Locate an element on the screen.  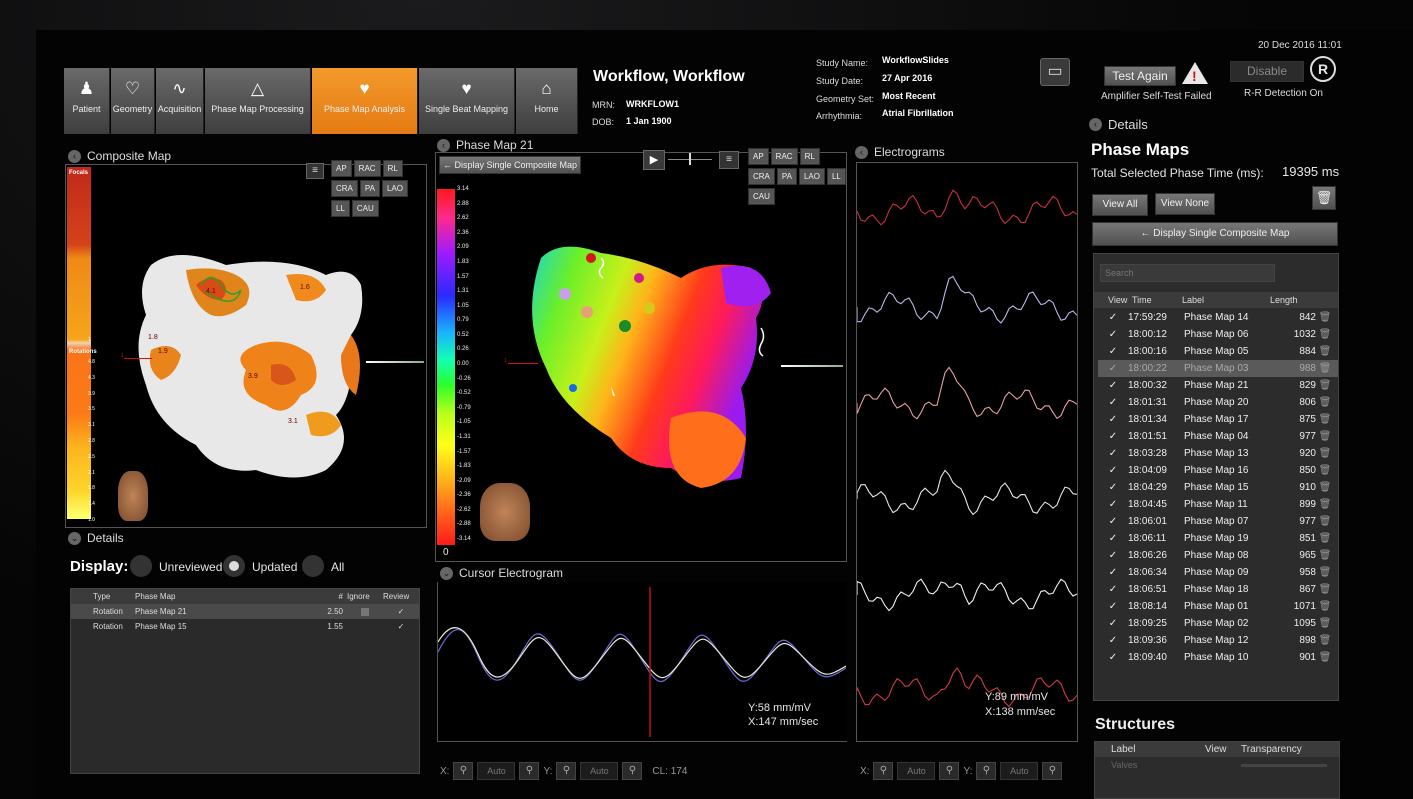
phase-map-row: ✓ 18:06:01 Phase Map 07 977 🗑 is located at coordinates (1218, 521).